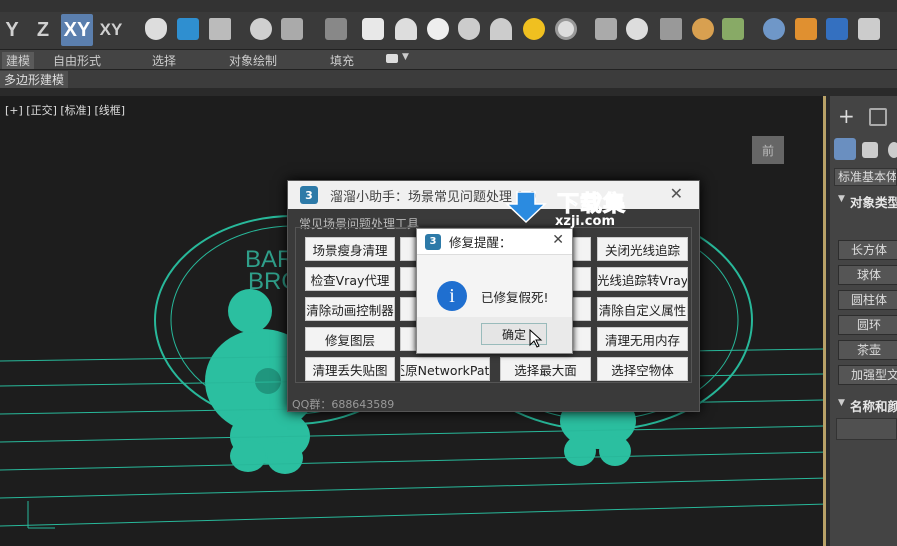  Describe the element at coordinates (841, 403) in the screenshot. I see `collapse-arrow2-icon: ▼` at that location.